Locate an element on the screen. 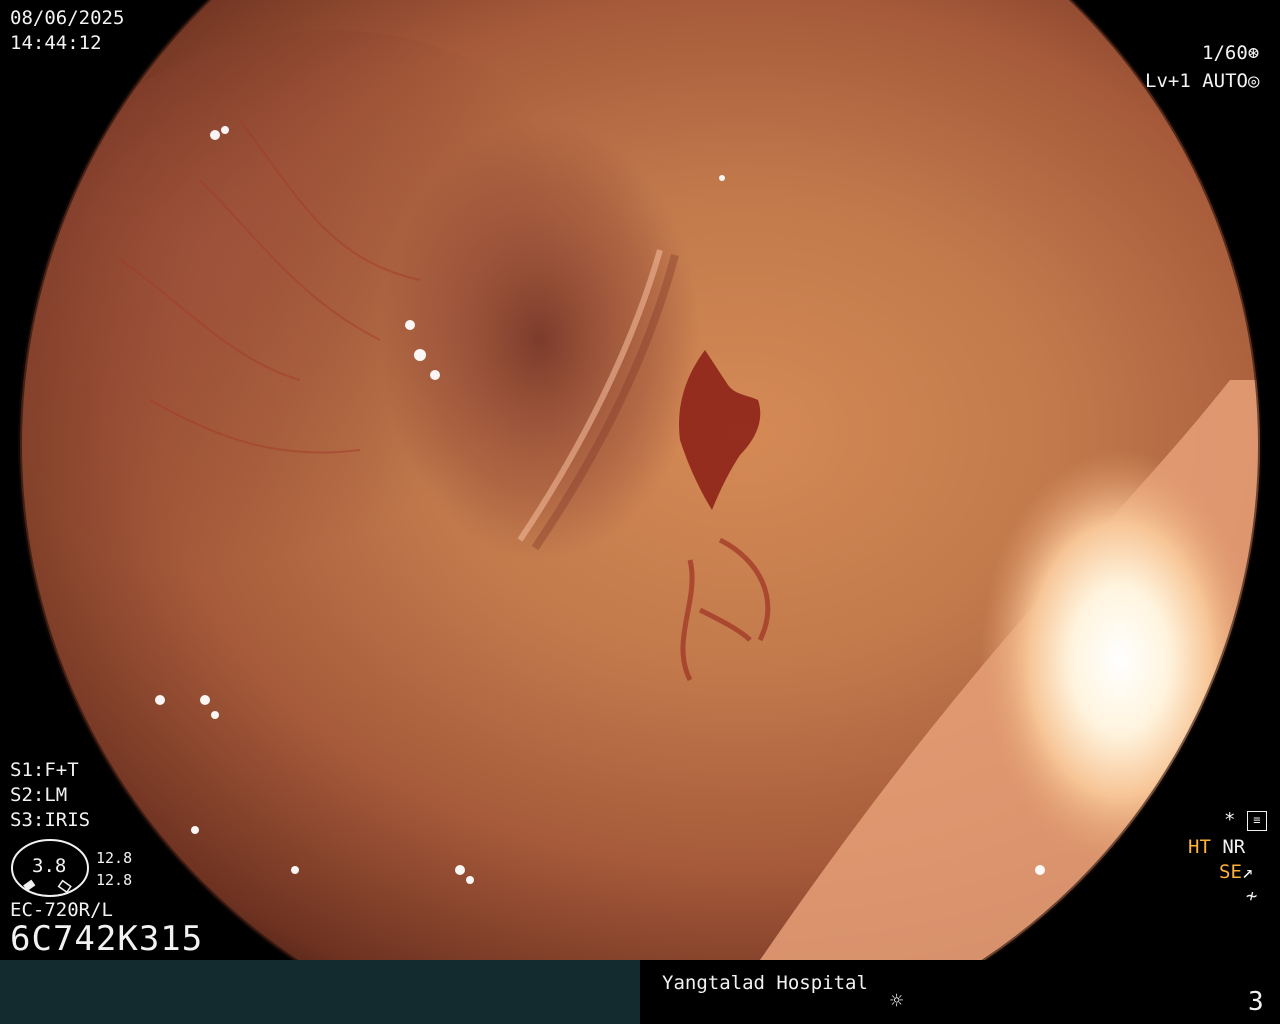  setting-s2: S2:LM is located at coordinates (39, 795).